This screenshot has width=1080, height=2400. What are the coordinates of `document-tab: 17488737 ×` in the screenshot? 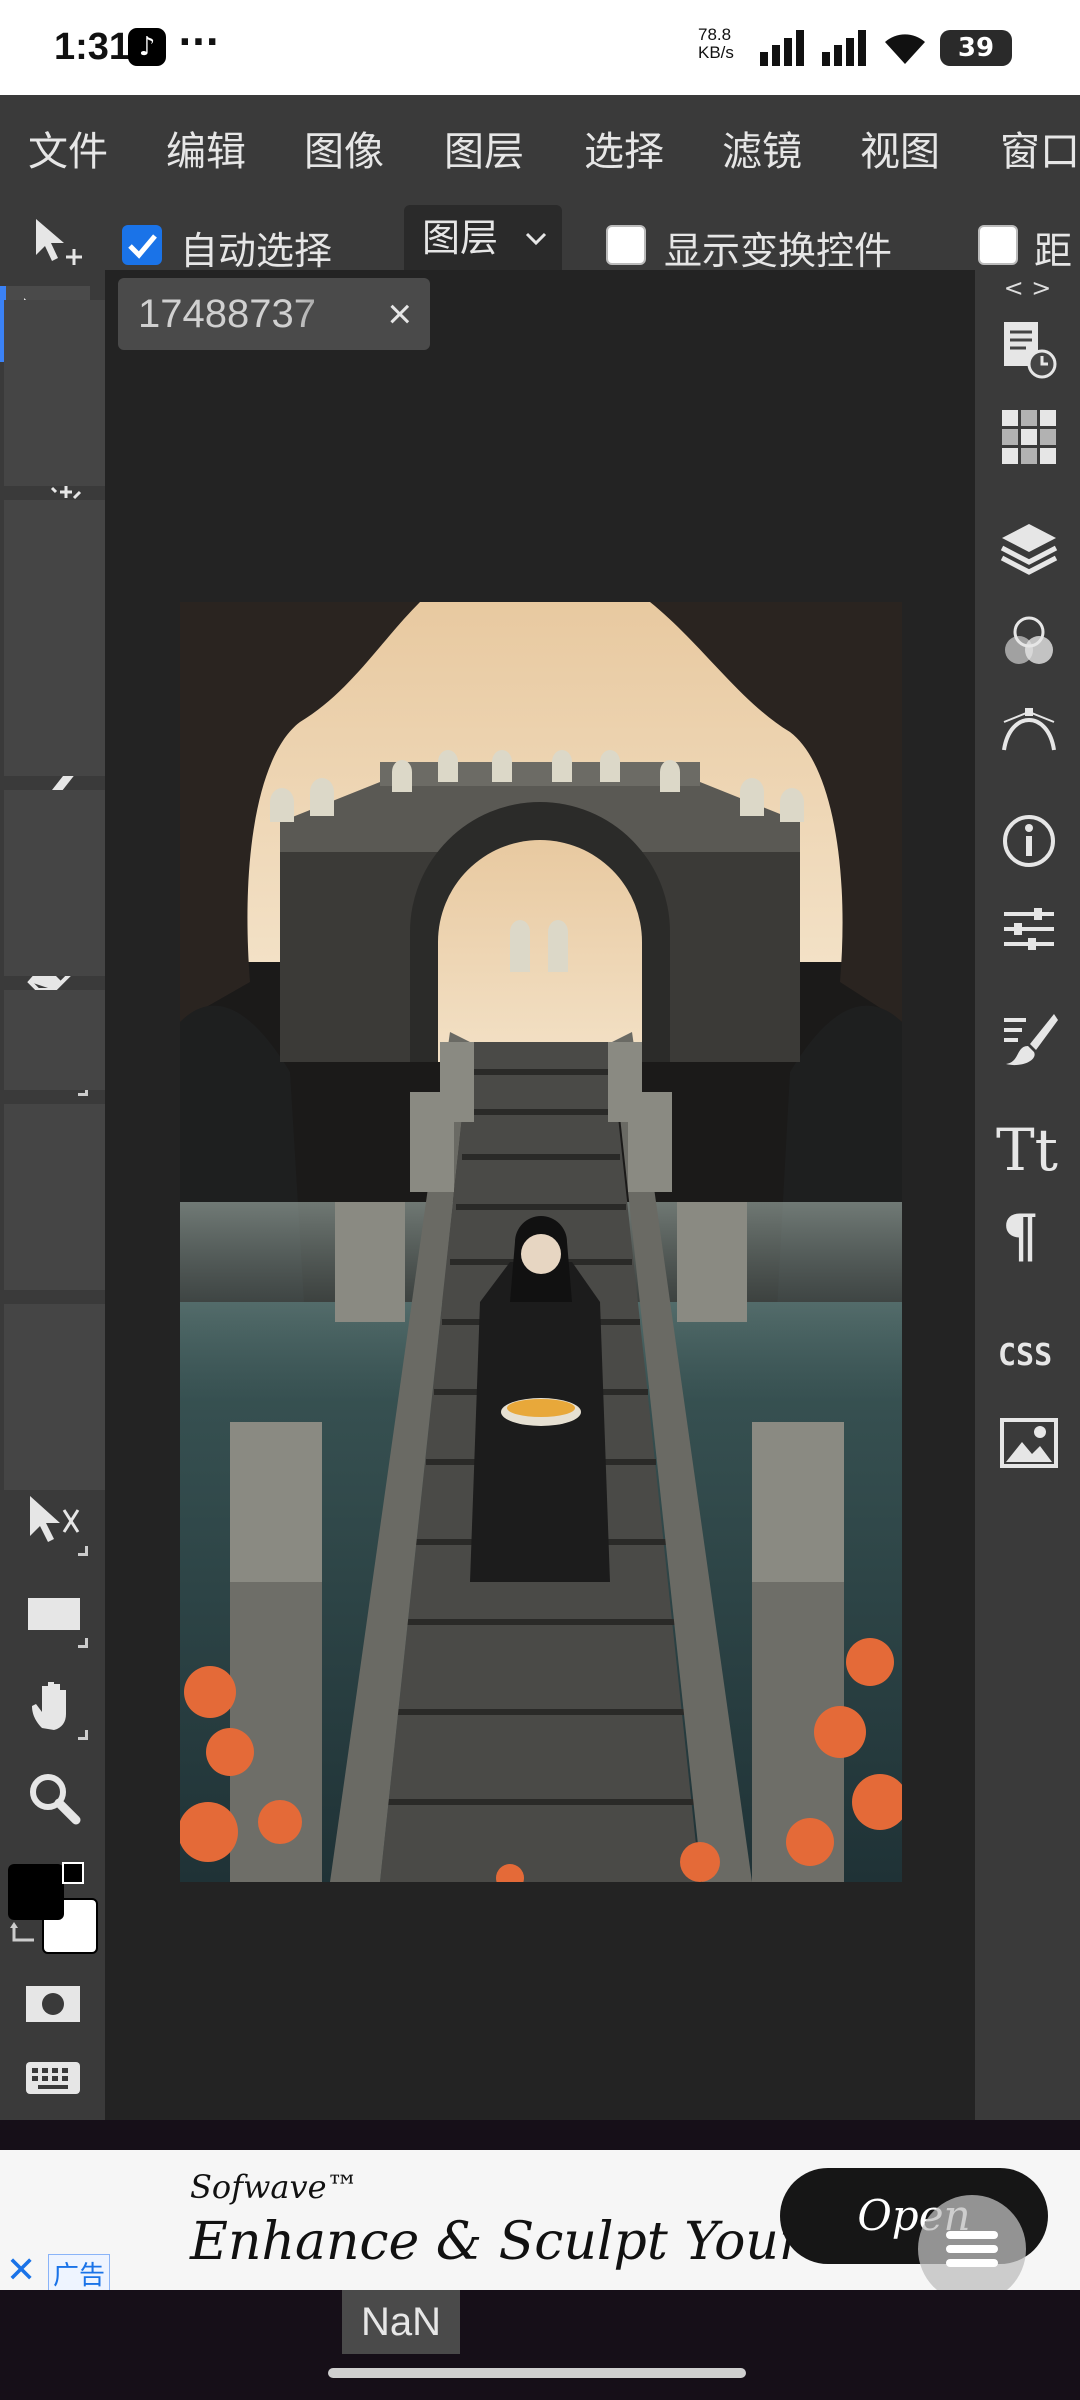 It's located at (274, 314).